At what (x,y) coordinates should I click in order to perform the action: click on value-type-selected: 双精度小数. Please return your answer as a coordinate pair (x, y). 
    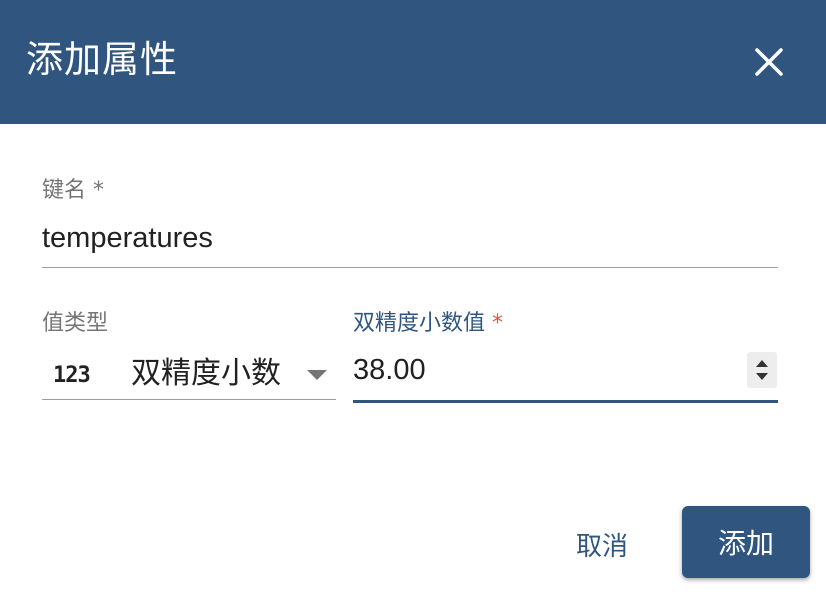
    Looking at the image, I should click on (206, 373).